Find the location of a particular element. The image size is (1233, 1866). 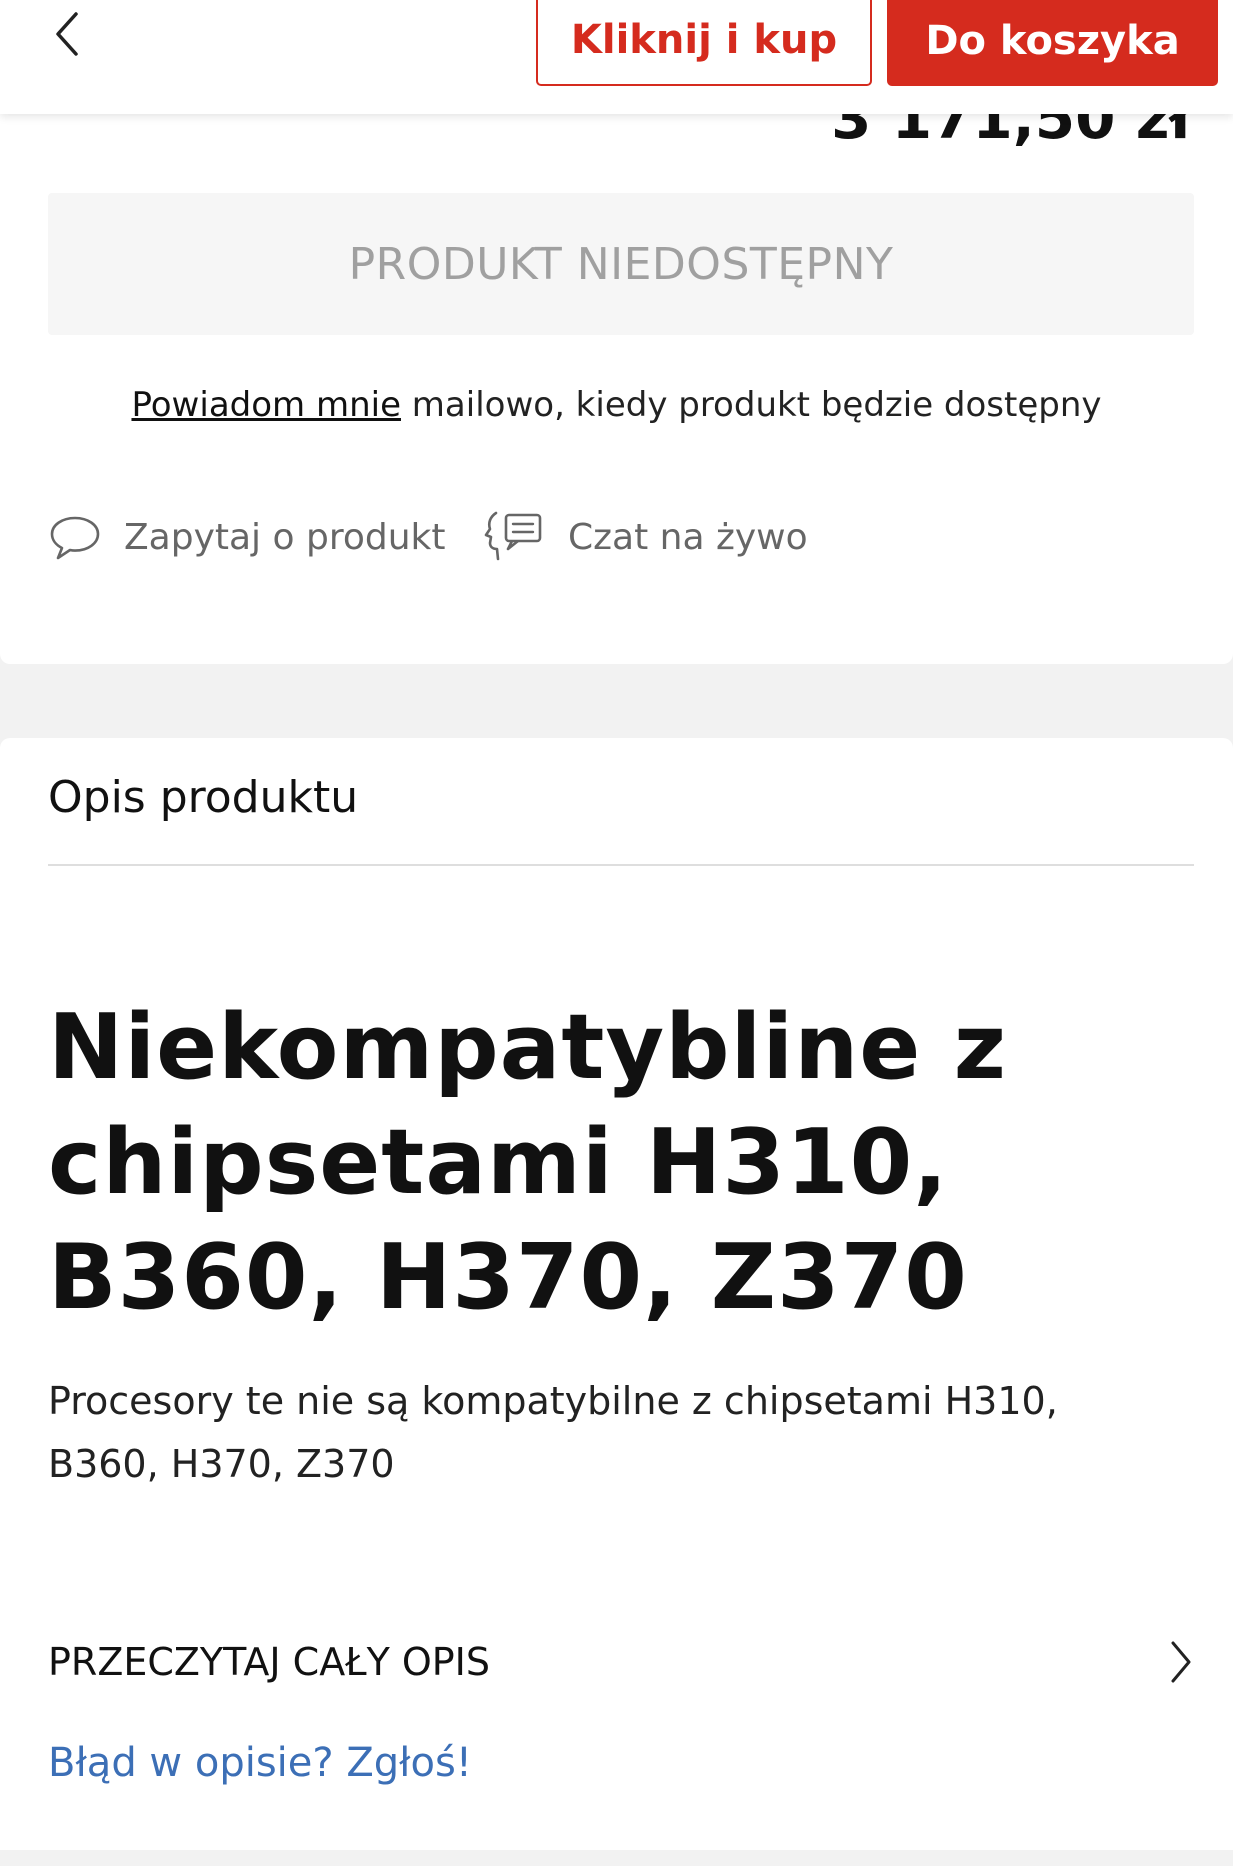

read-full-description-button: PRZECZYTAJ CAŁY OPIS is located at coordinates (621, 1662).